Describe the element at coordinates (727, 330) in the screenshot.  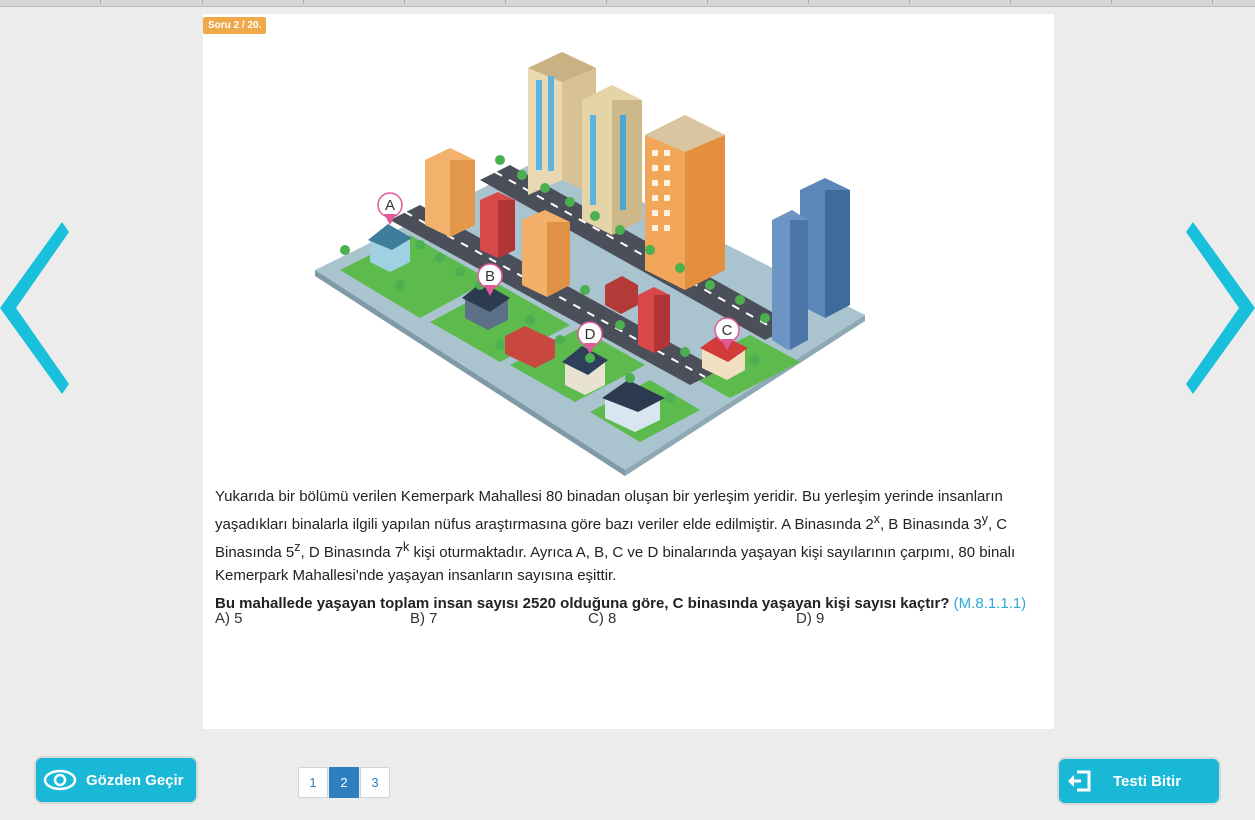
I see `svg-text: C` at that location.